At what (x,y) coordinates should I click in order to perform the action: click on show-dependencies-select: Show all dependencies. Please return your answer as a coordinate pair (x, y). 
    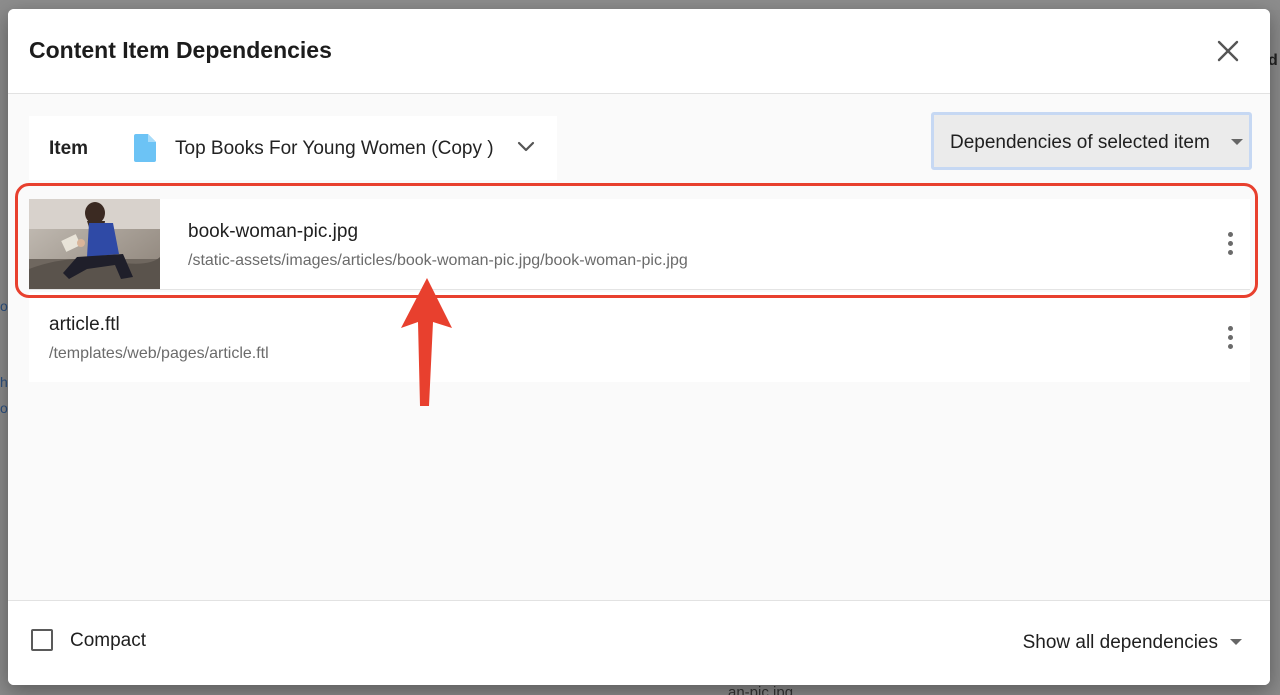
    Looking at the image, I should click on (1126, 640).